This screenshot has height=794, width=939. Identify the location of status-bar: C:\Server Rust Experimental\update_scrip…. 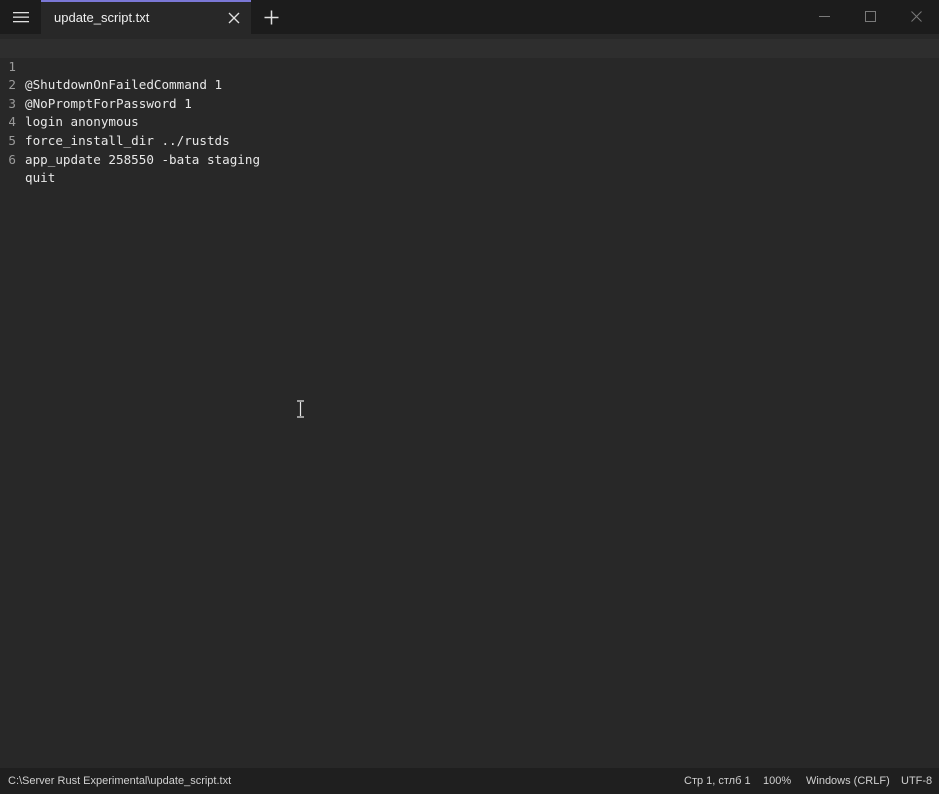
(469, 781).